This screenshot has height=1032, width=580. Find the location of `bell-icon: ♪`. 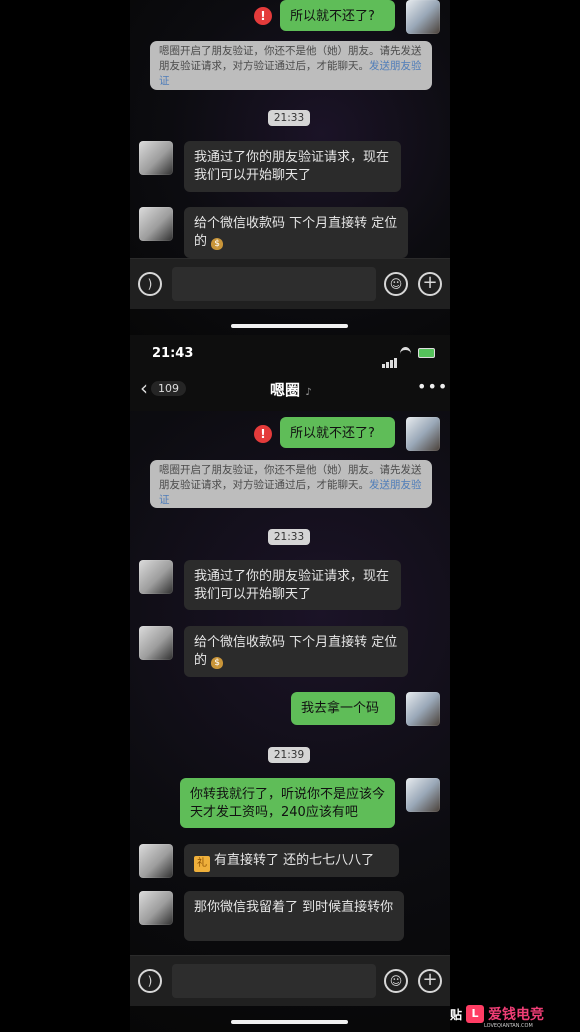

bell-icon: ♪ is located at coordinates (308, 392).